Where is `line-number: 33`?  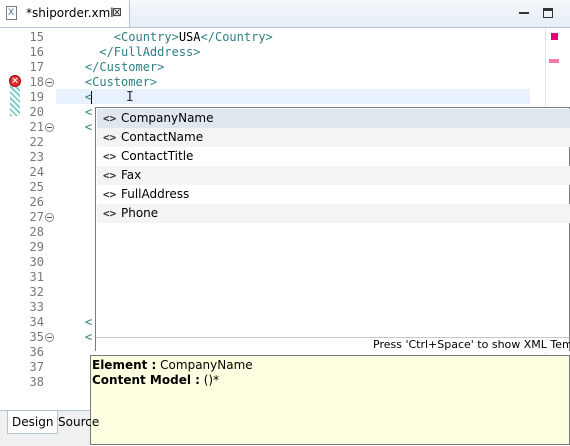
line-number: 33 is located at coordinates (36, 307).